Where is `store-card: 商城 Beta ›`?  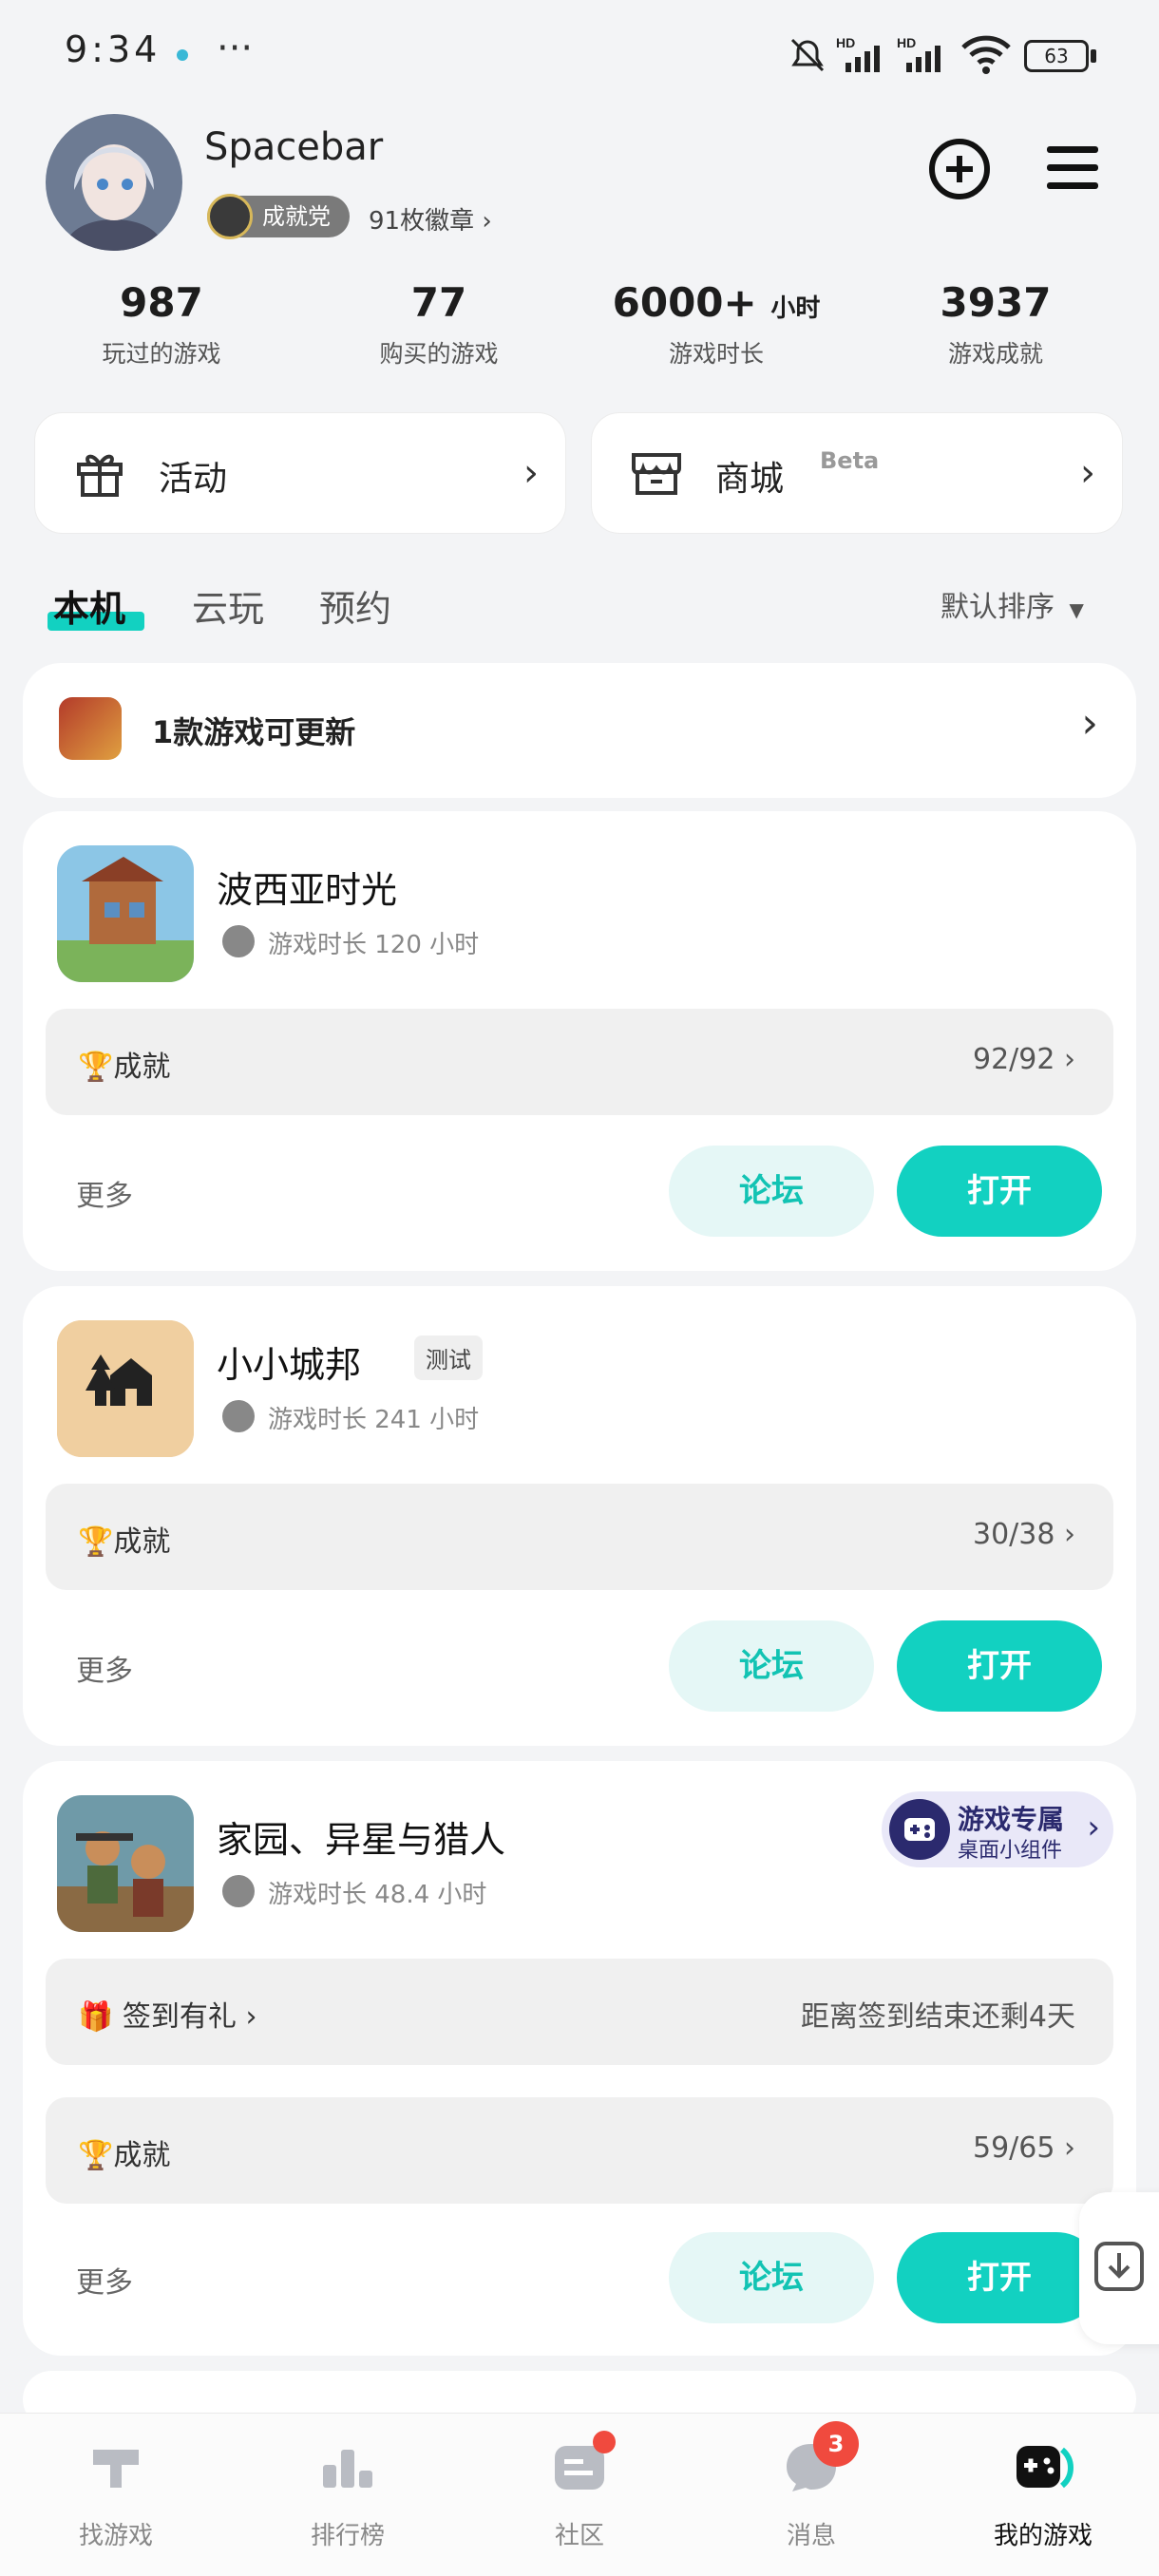 store-card: 商城 Beta › is located at coordinates (857, 473).